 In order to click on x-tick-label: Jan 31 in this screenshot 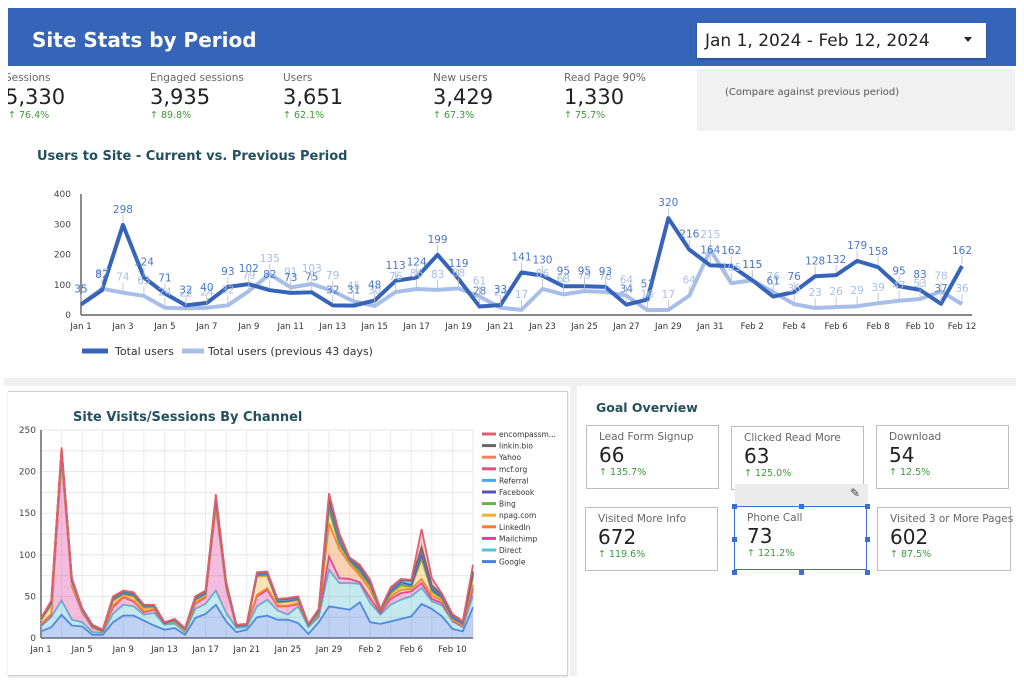, I will do `click(710, 327)`.